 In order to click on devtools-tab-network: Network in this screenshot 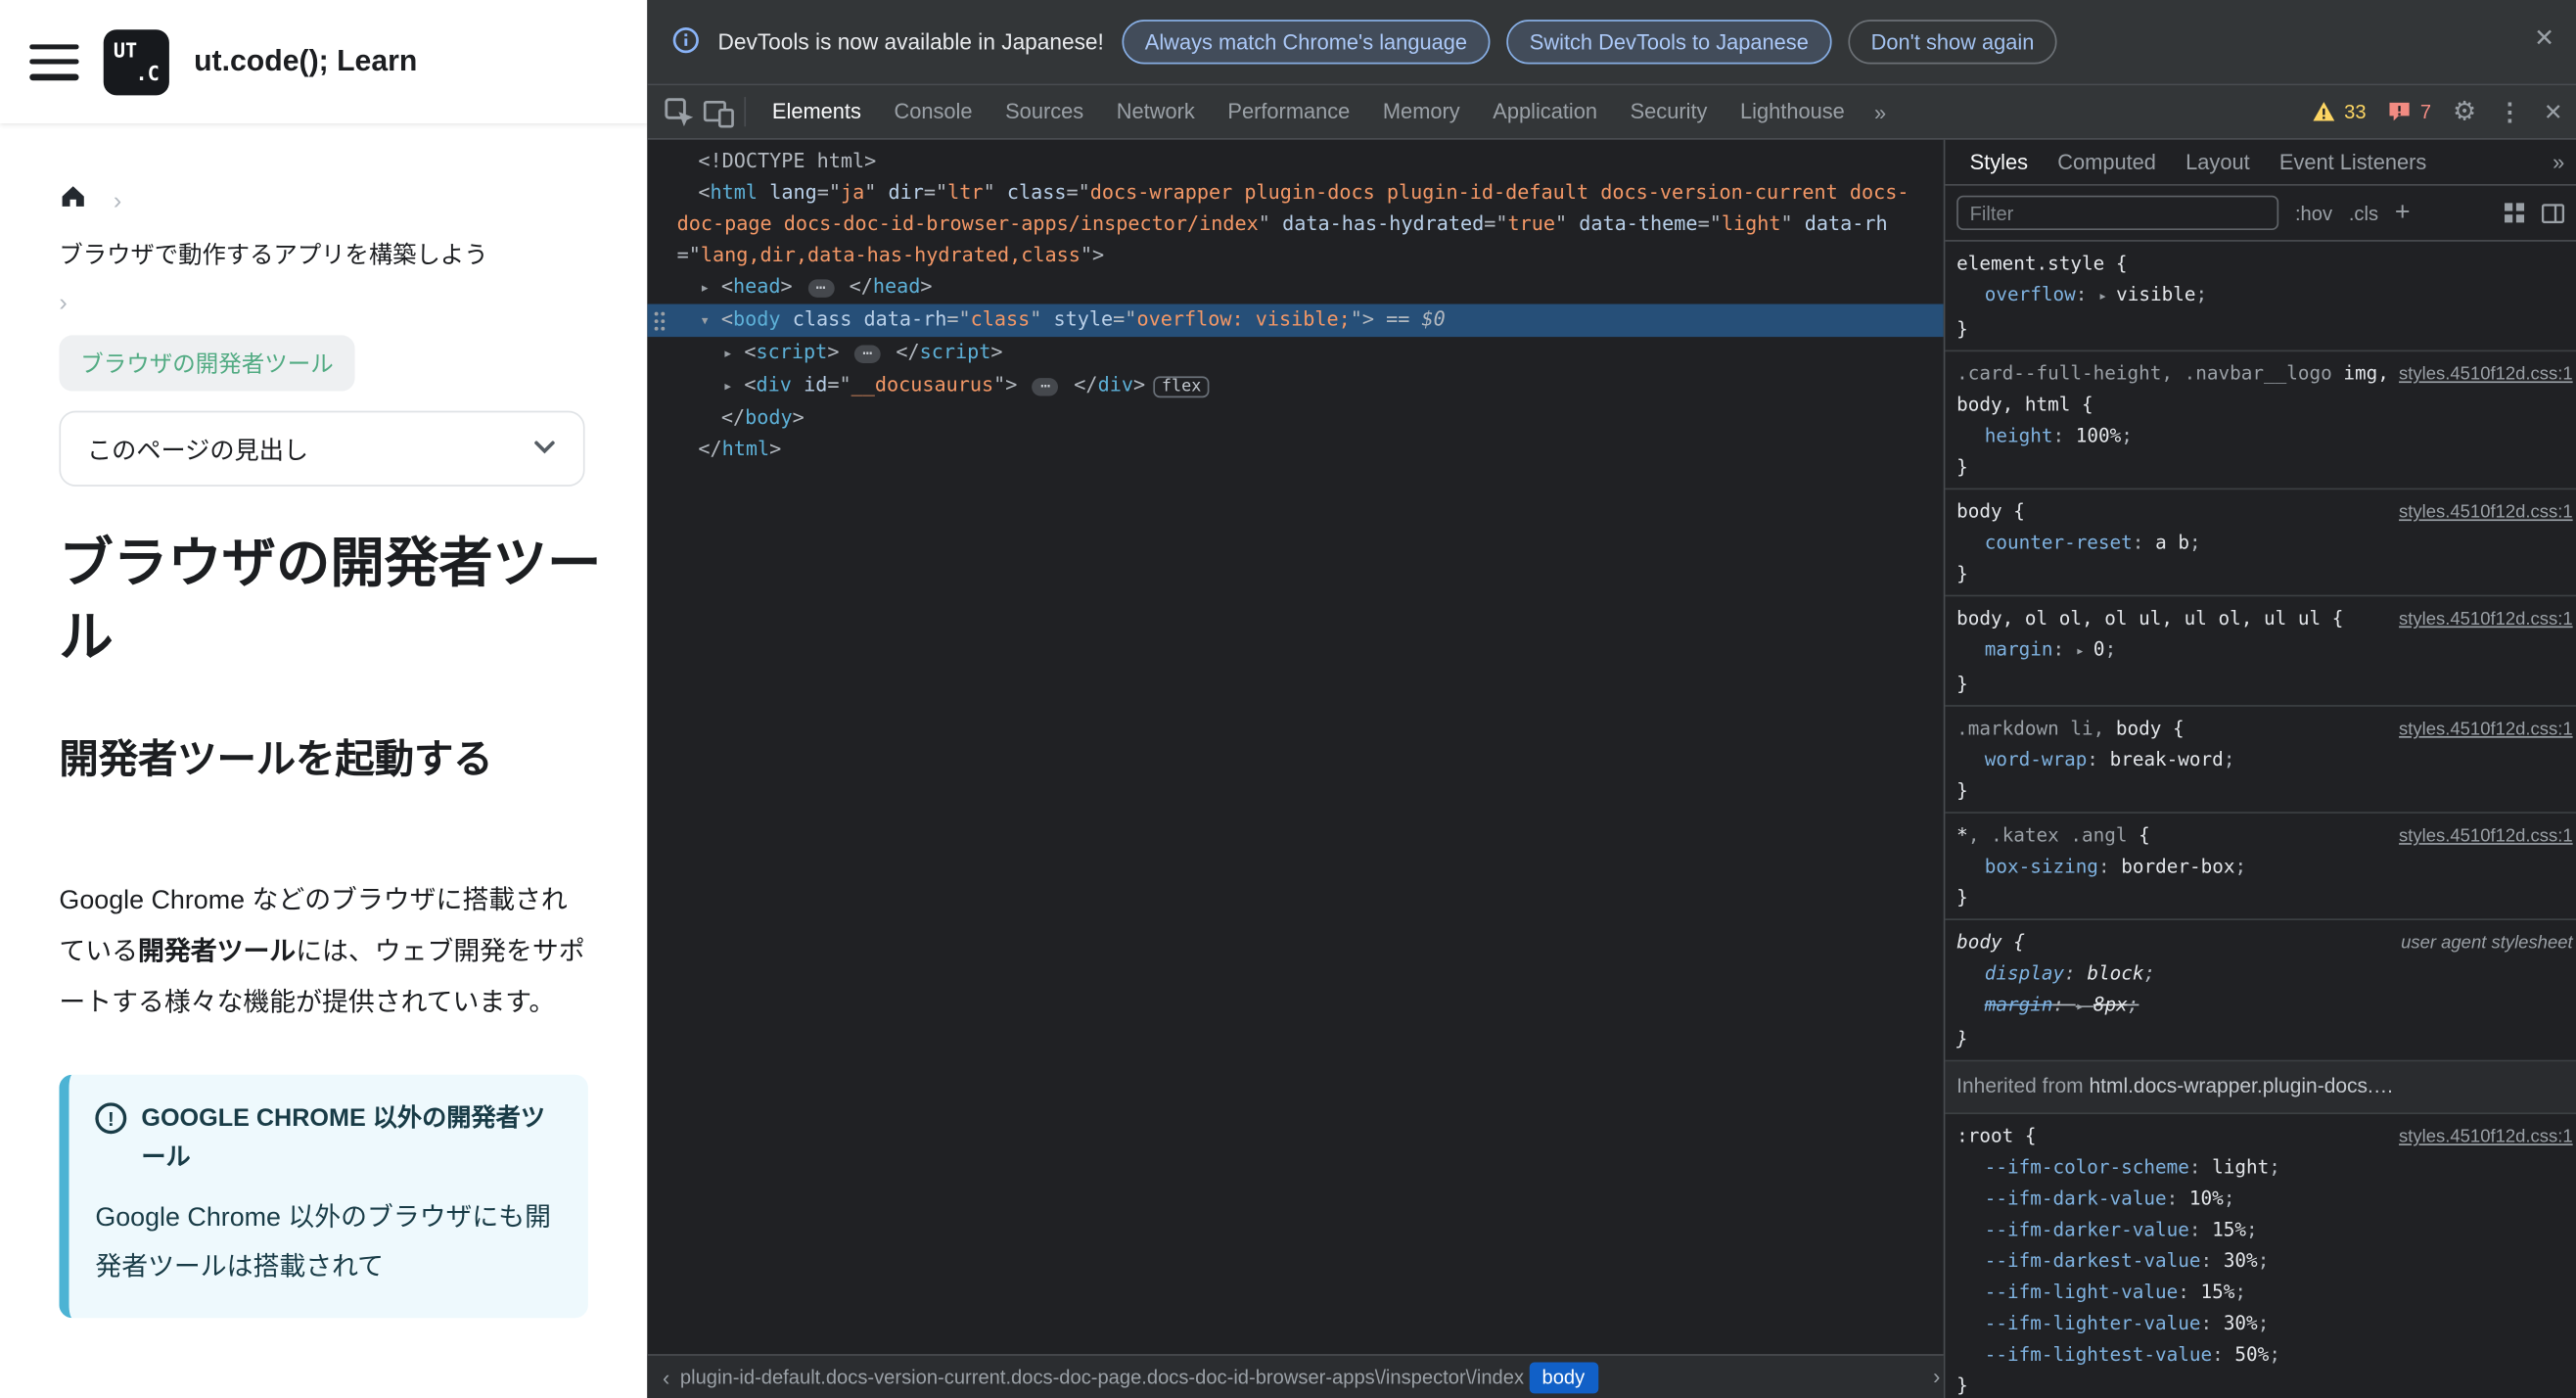, I will do `click(1156, 111)`.